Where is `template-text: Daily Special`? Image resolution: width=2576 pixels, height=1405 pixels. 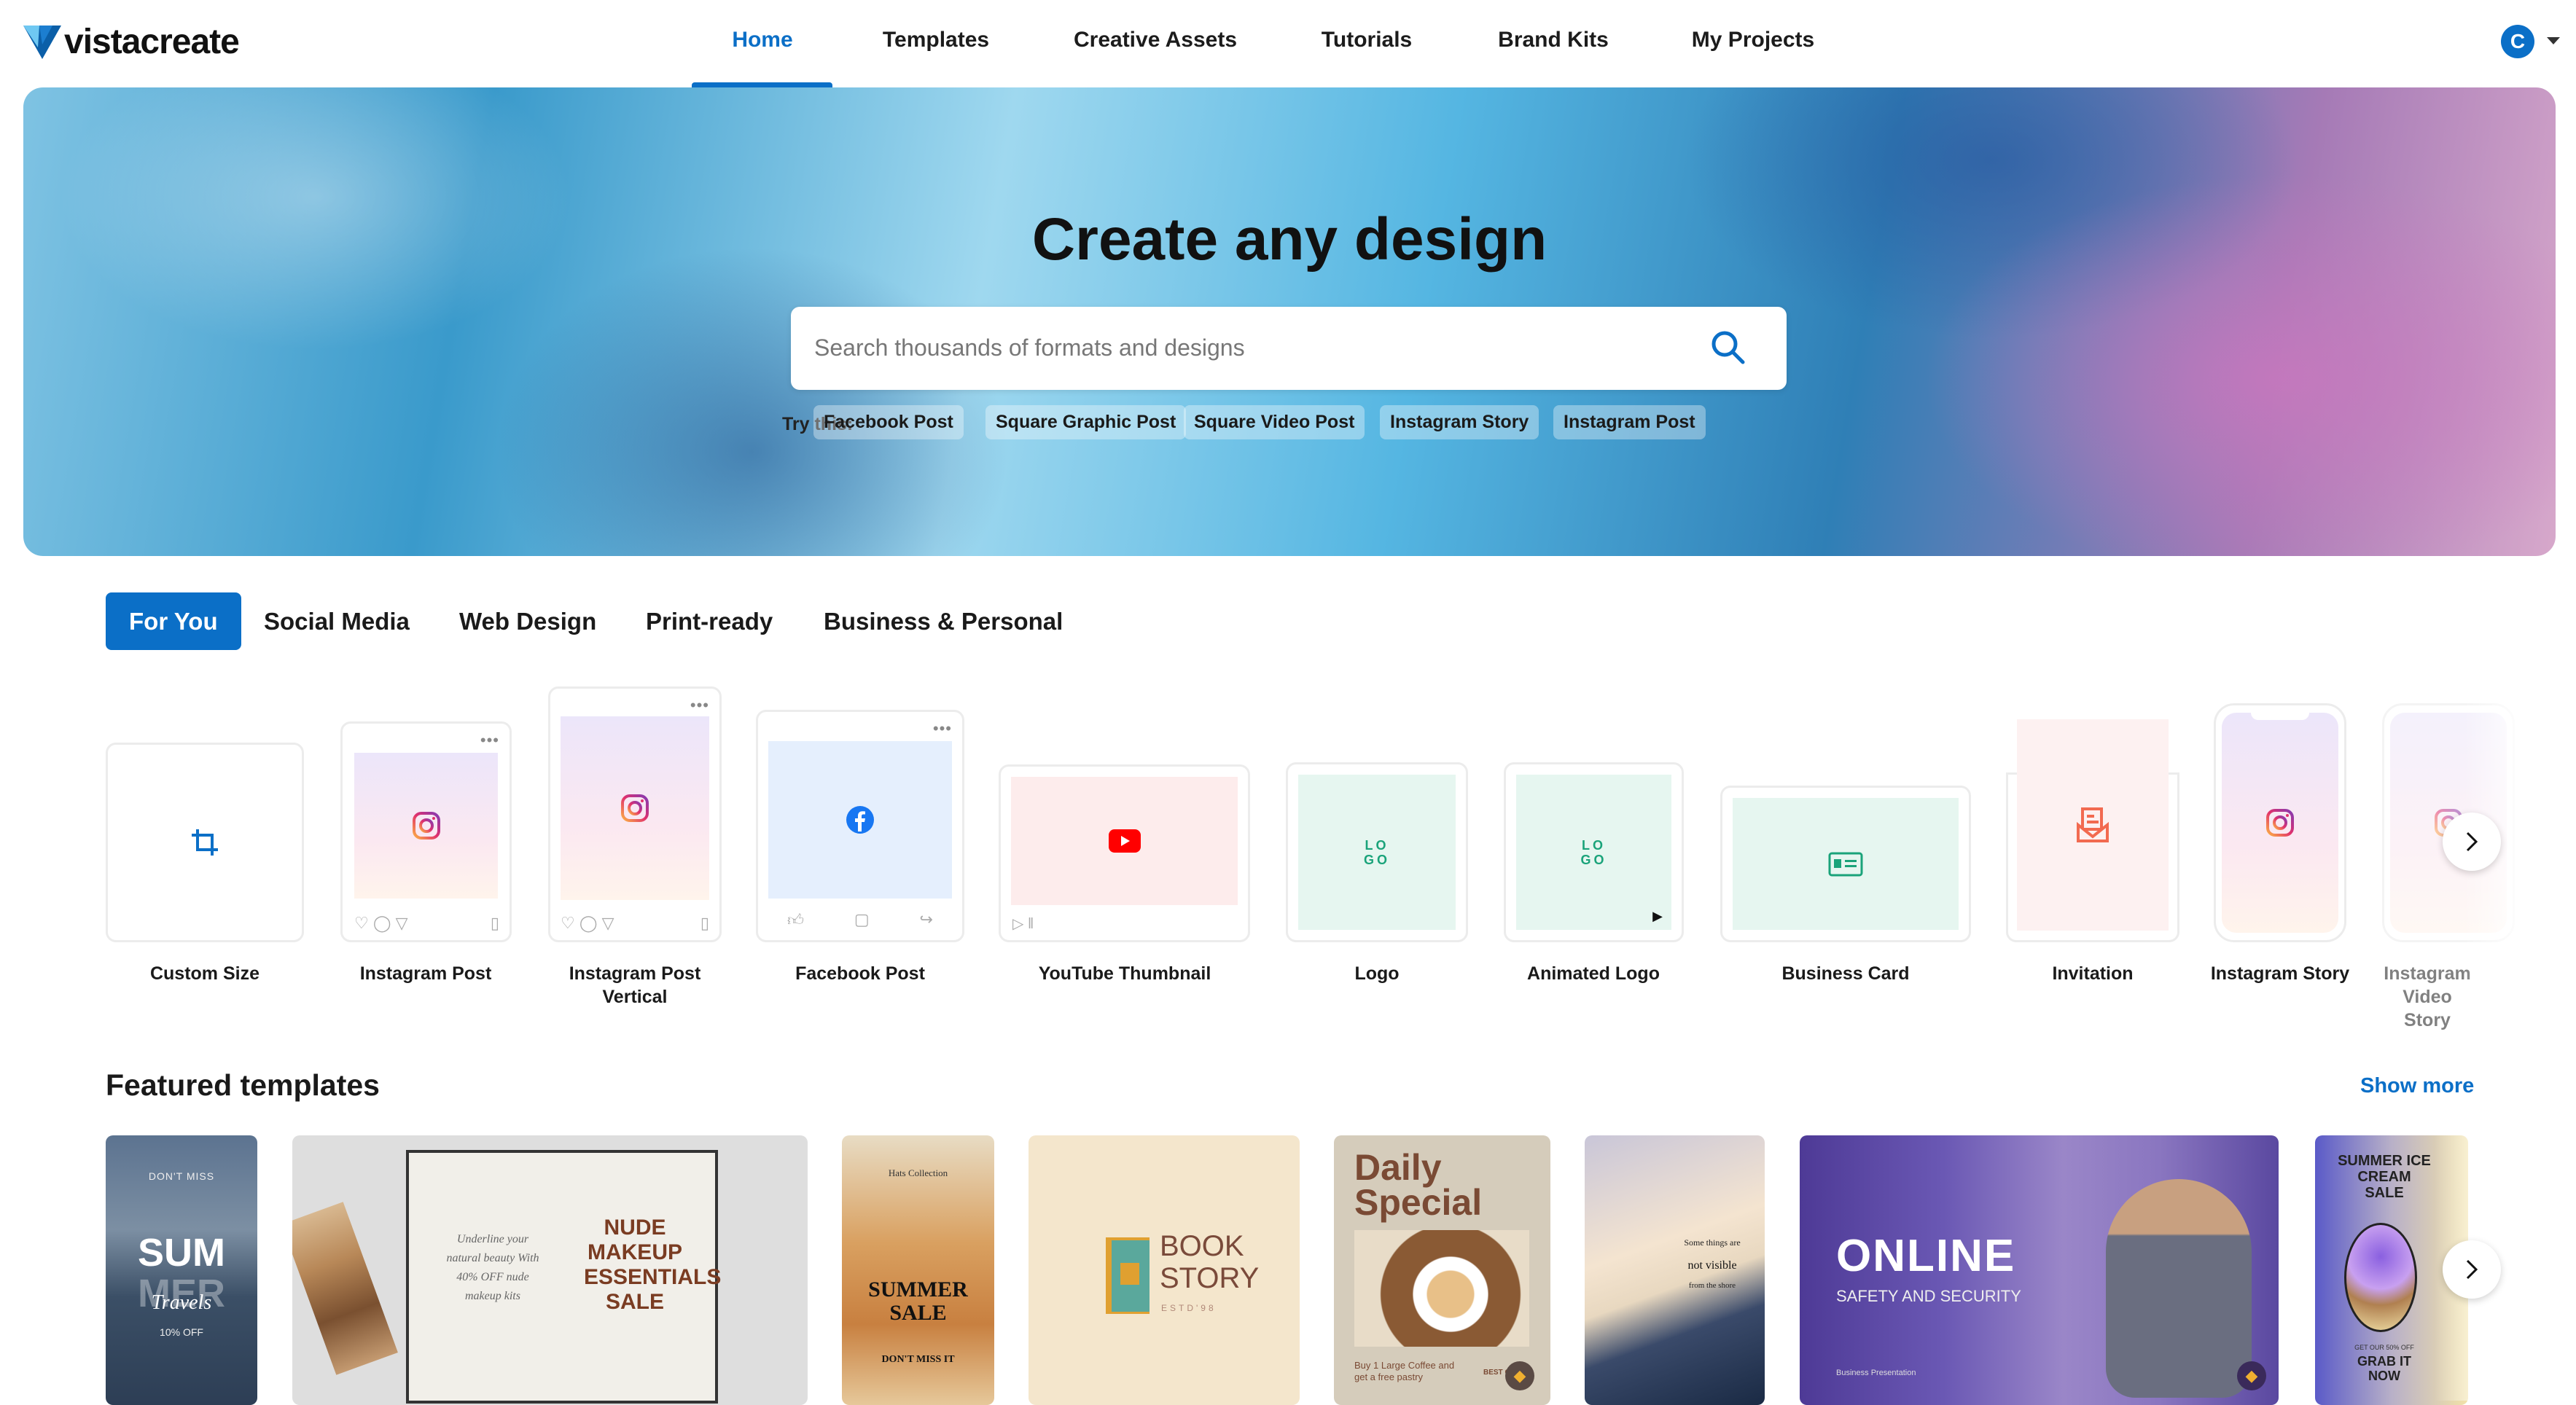
template-text: Daily Special is located at coordinates (1418, 1185).